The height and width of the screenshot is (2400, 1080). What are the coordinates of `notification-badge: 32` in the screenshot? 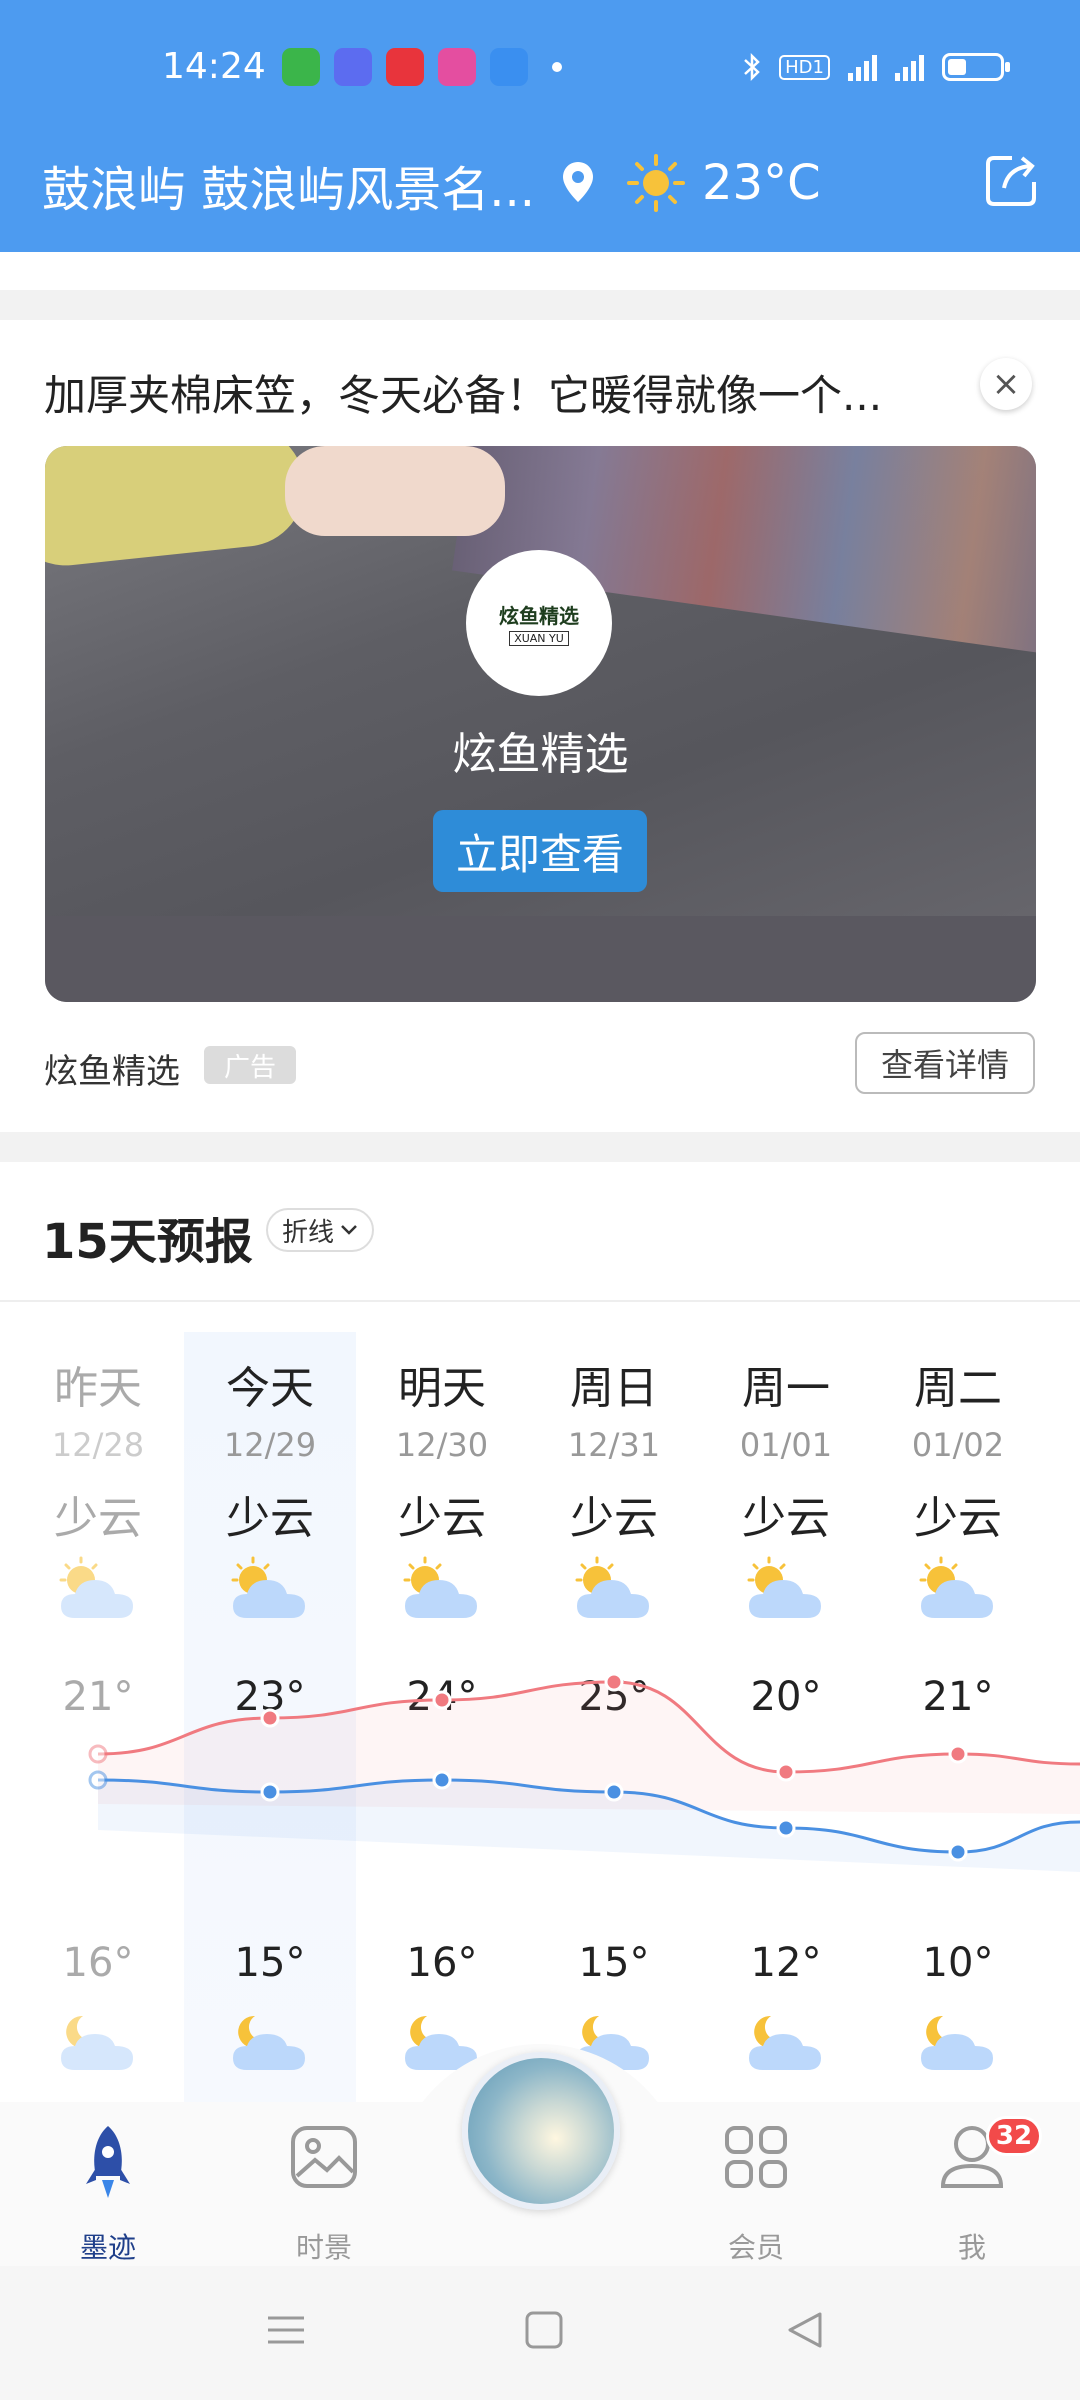 It's located at (1014, 2136).